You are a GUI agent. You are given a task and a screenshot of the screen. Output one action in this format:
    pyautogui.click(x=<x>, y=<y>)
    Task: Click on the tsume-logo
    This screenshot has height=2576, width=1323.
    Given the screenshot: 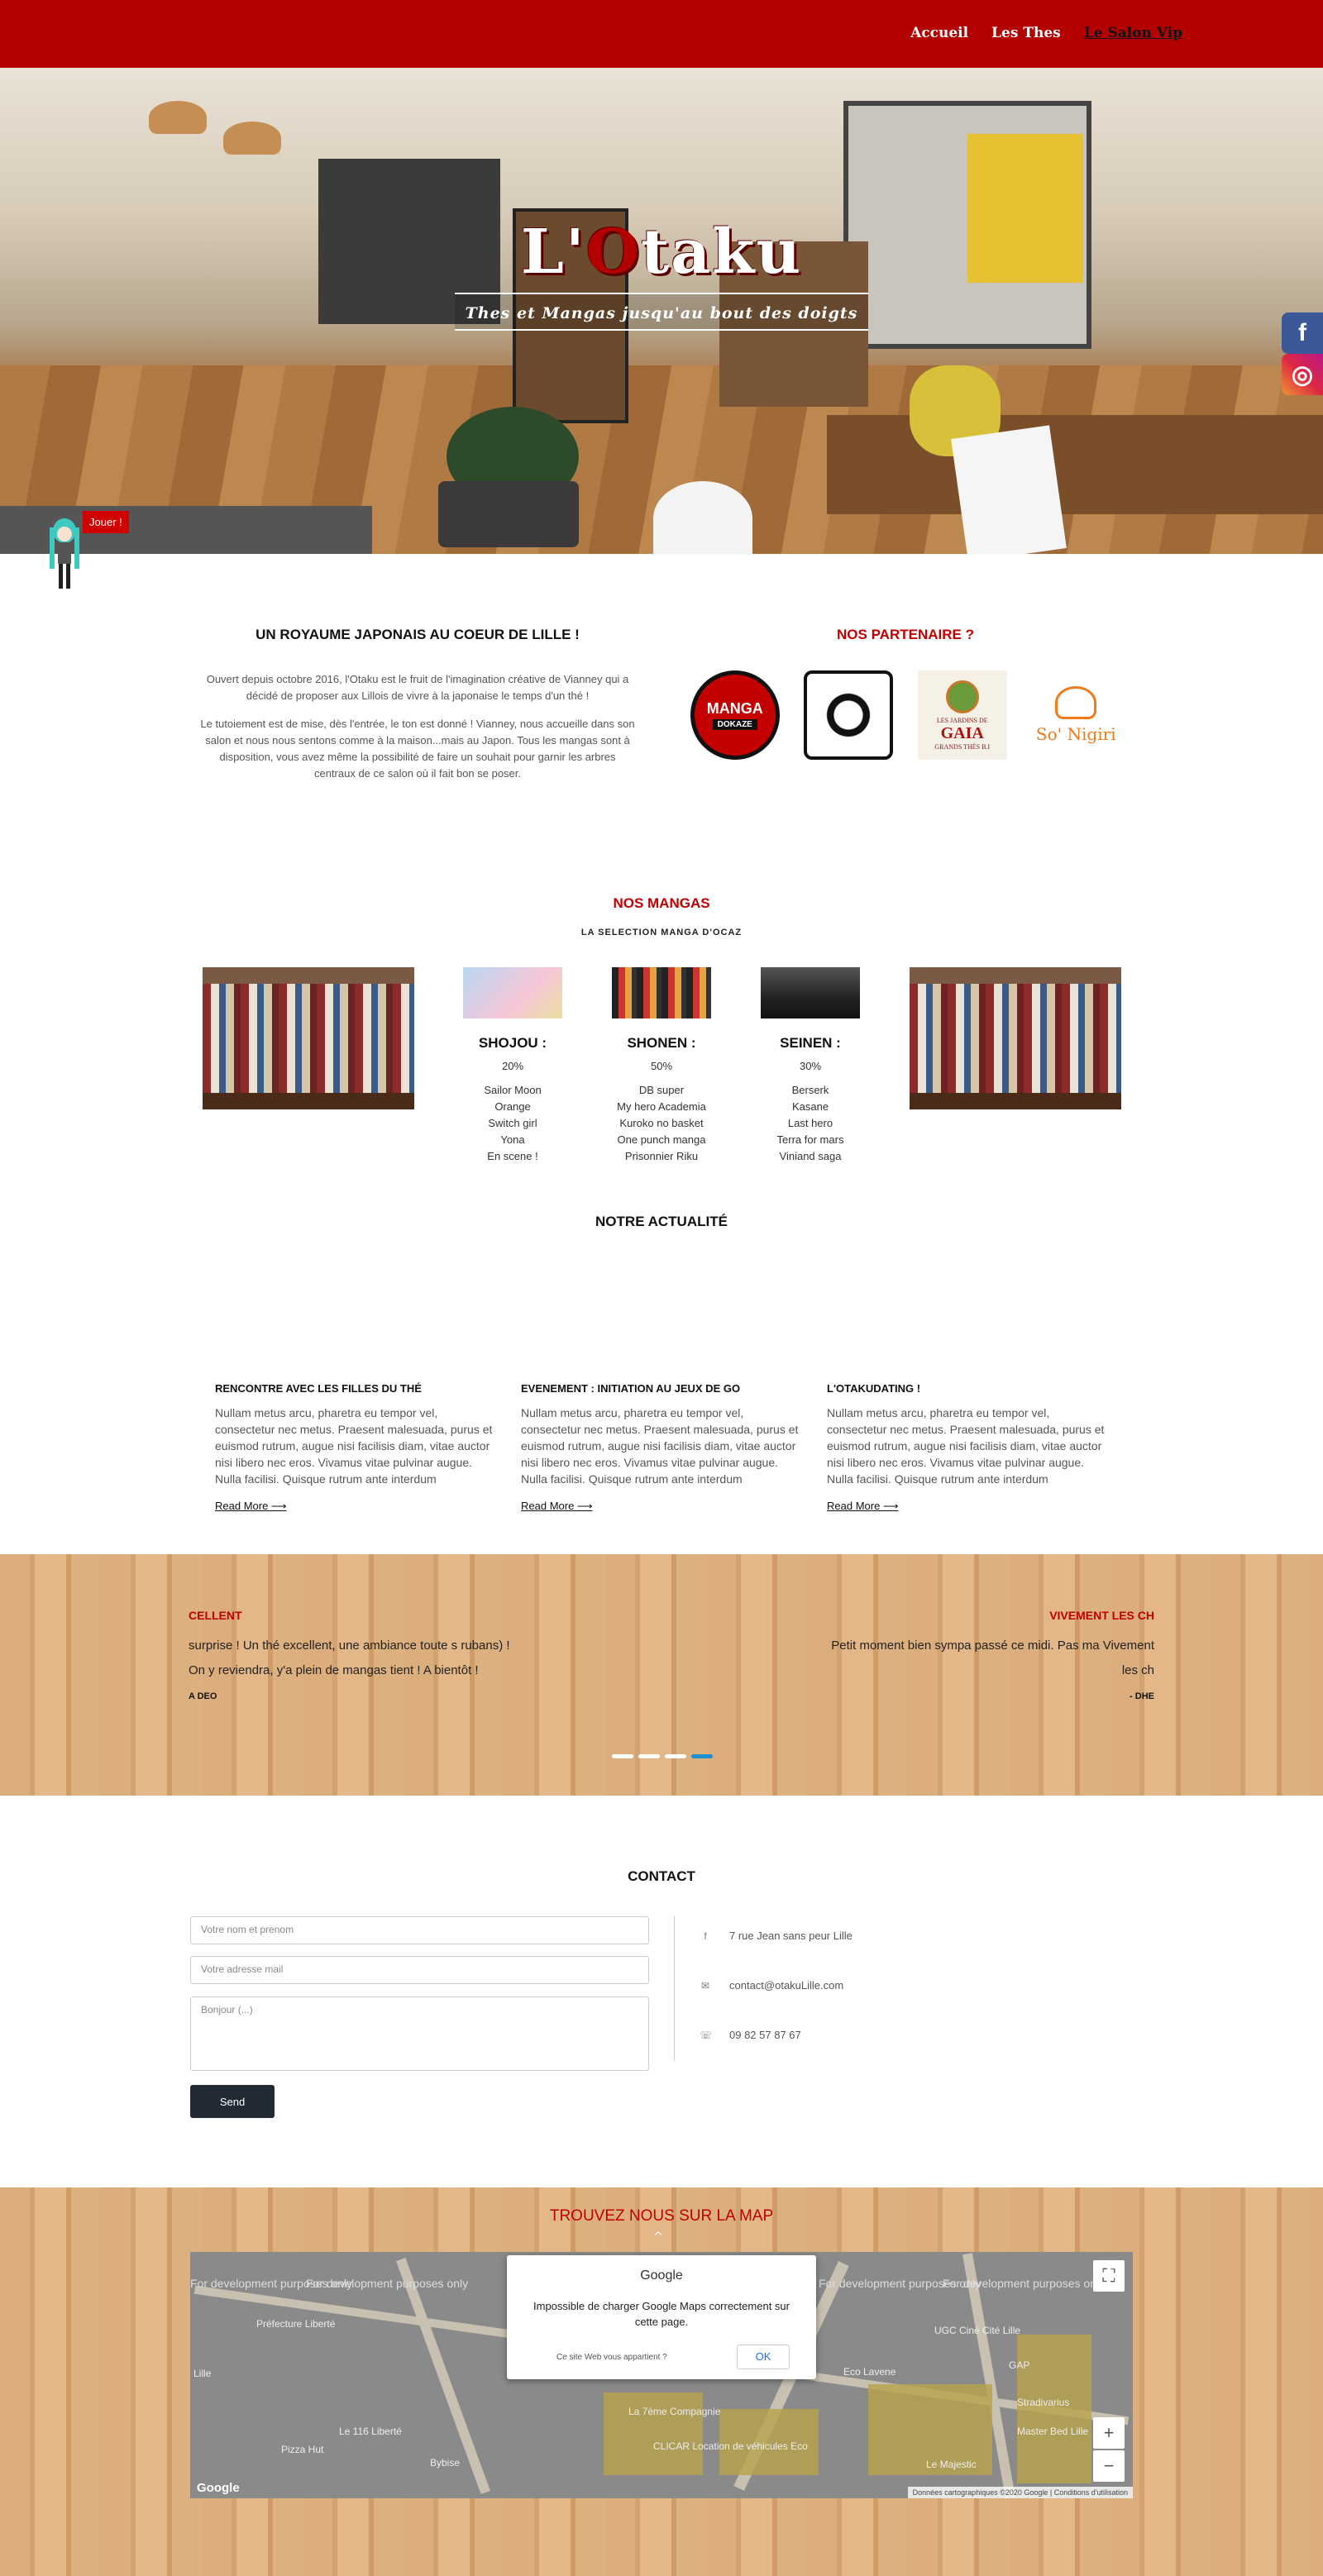 What is the action you would take?
    pyautogui.click(x=849, y=715)
    